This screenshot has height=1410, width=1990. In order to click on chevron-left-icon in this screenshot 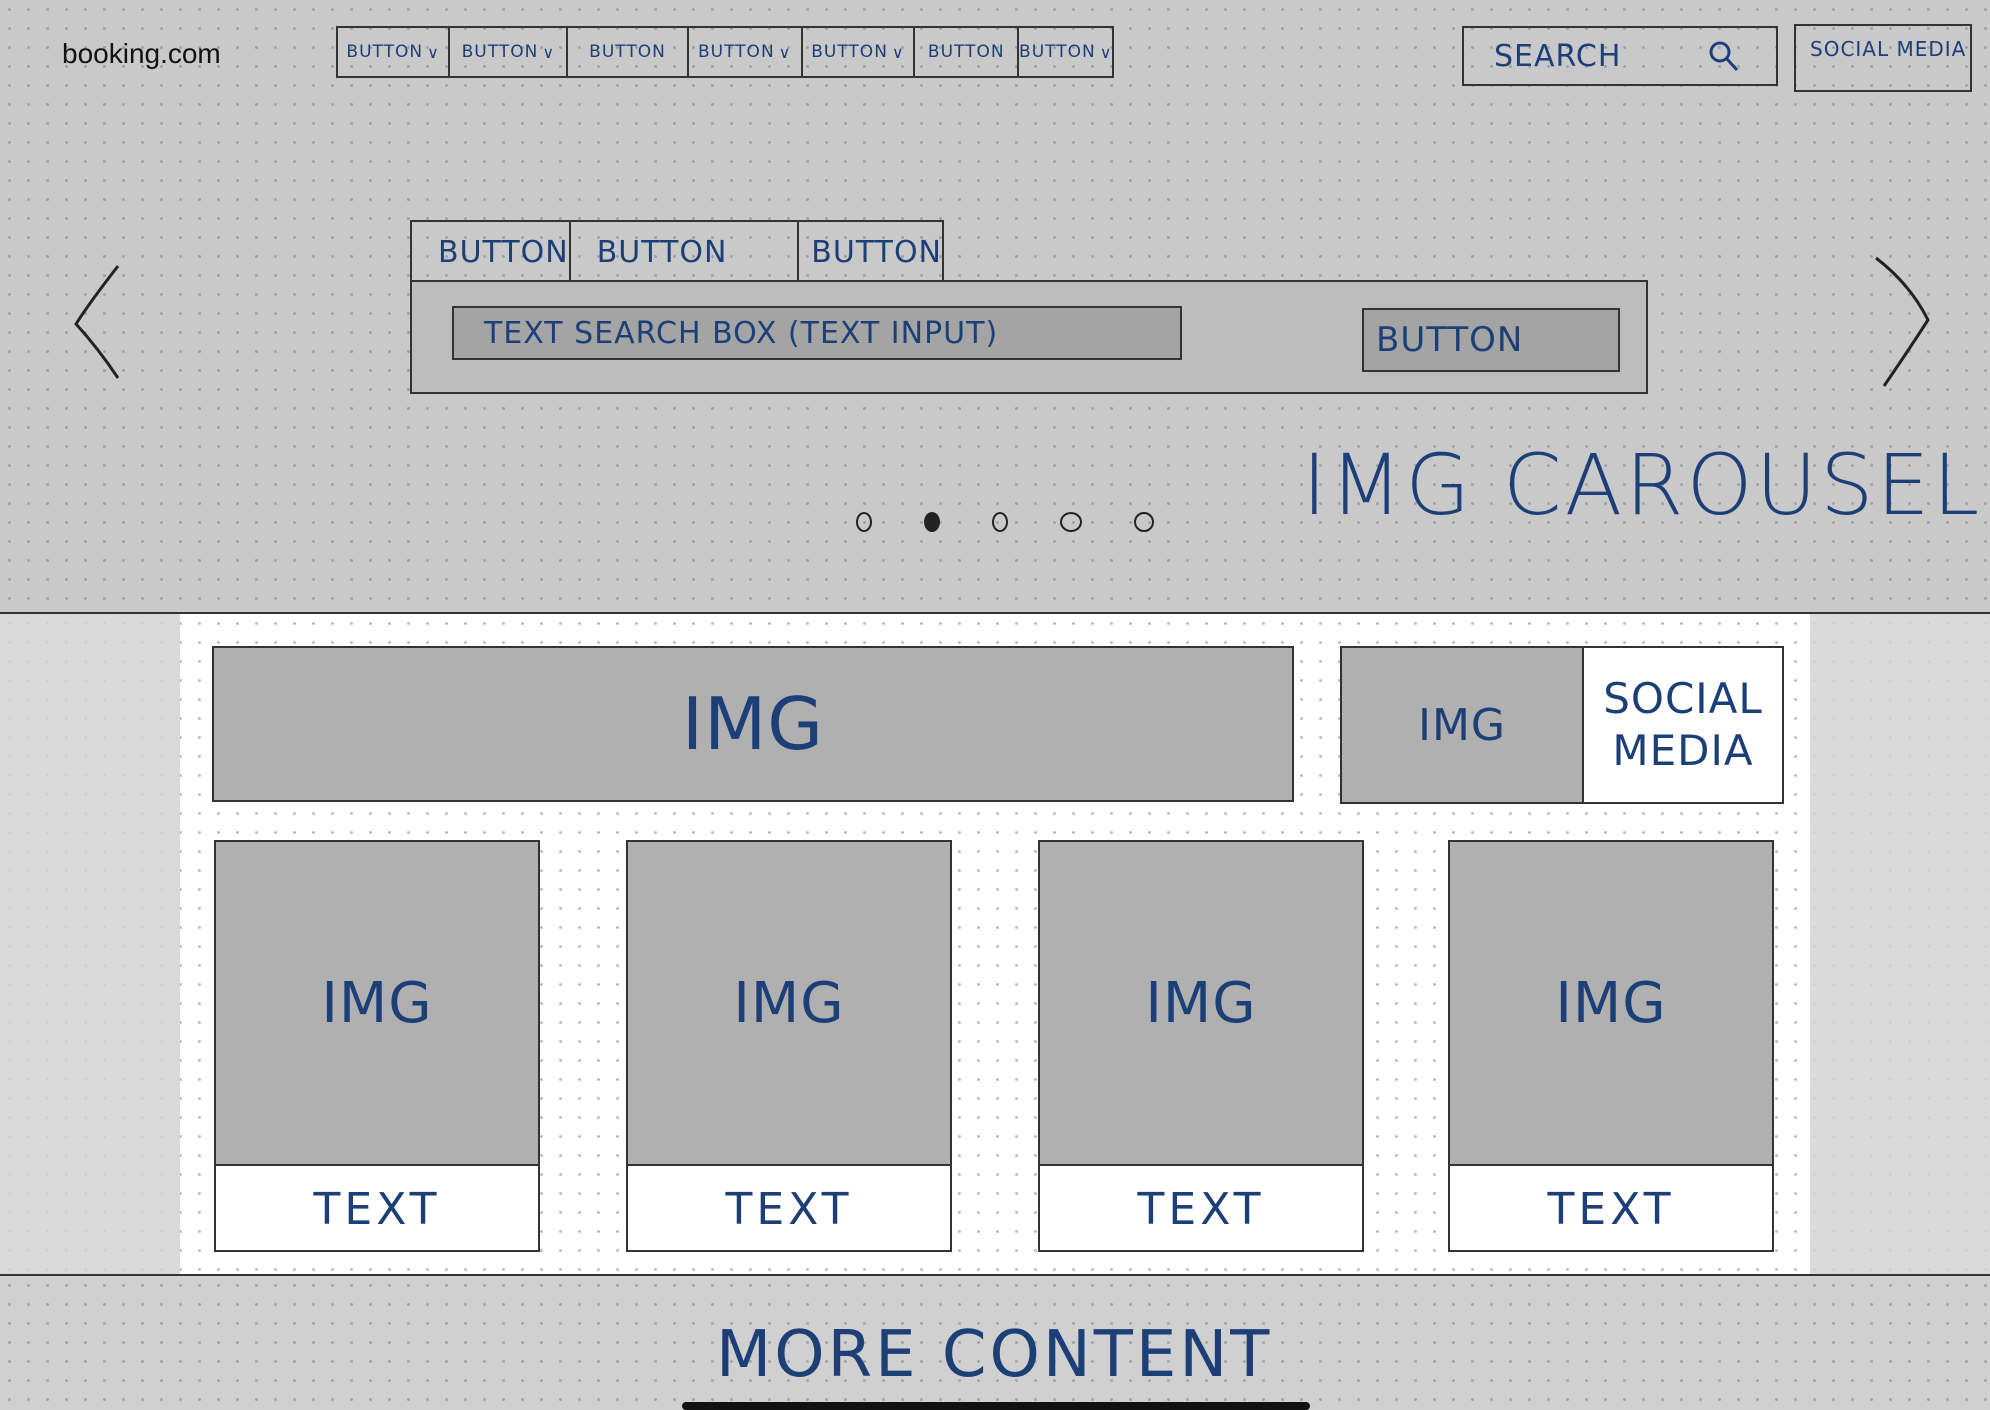, I will do `click(98, 321)`.